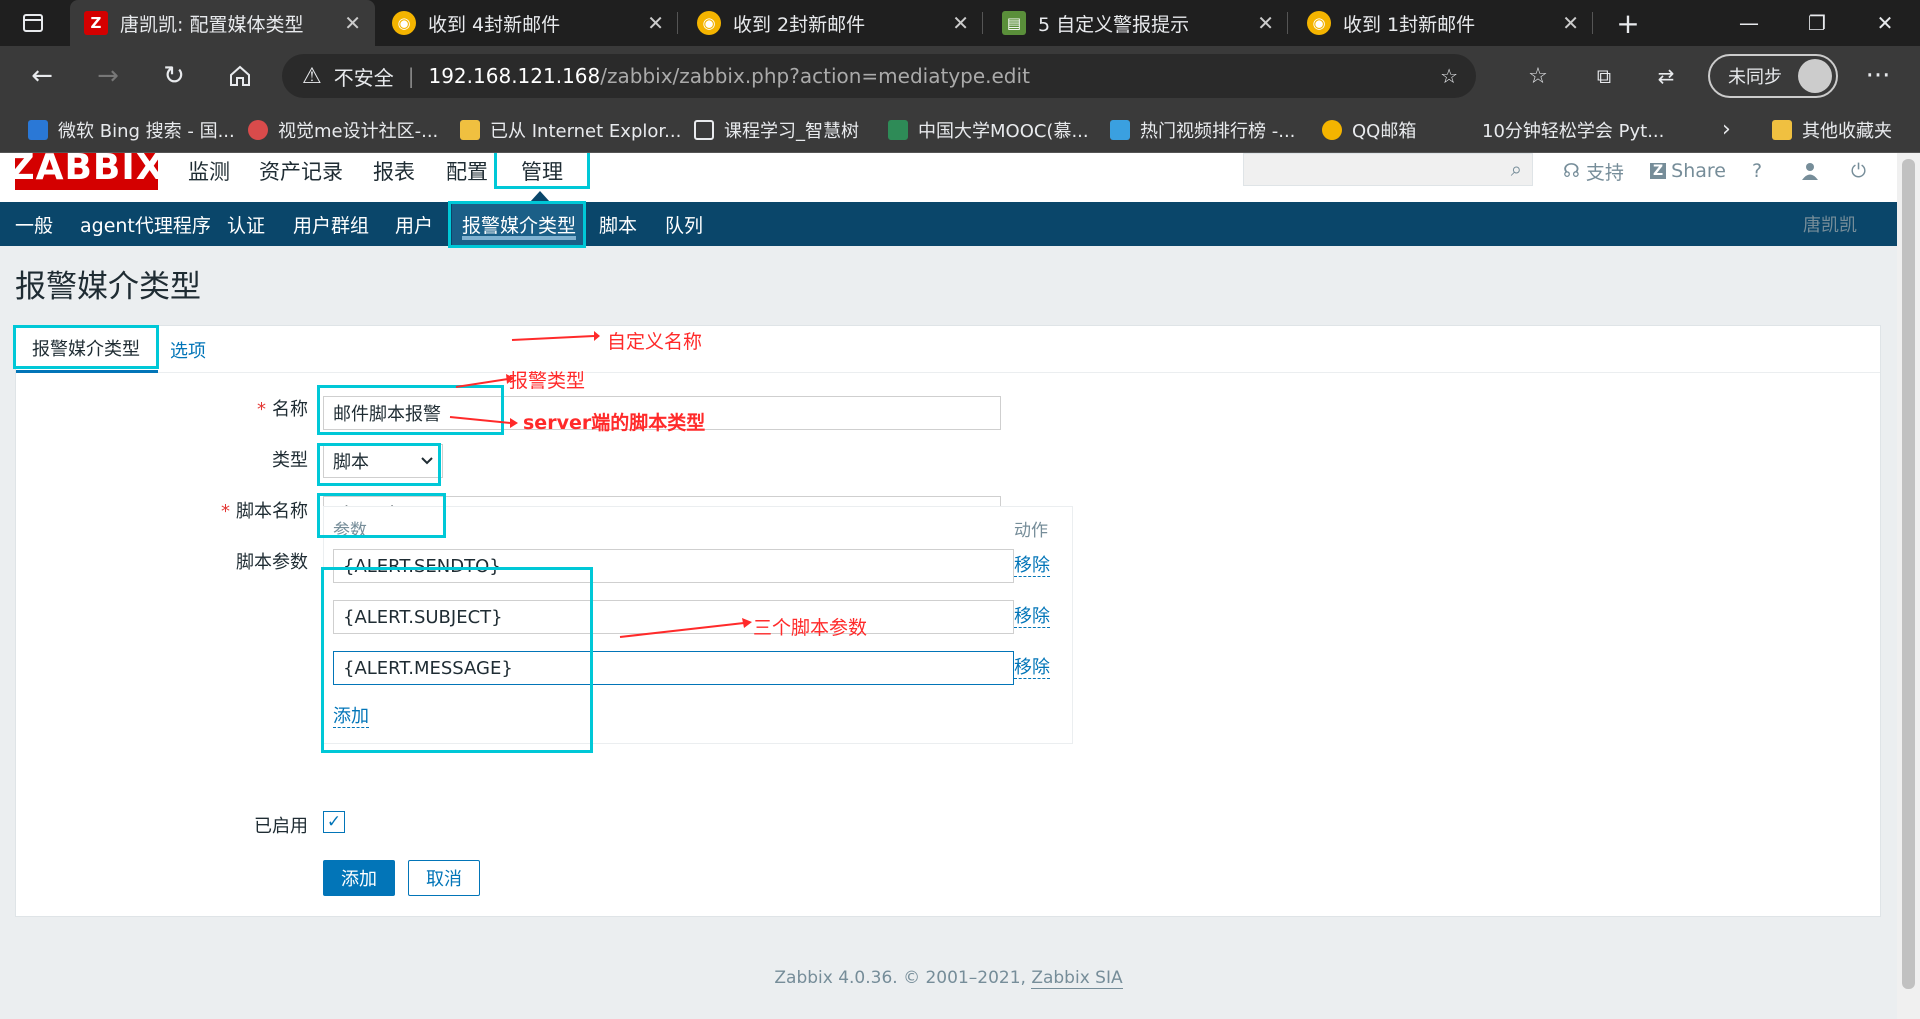  Describe the element at coordinates (673, 668) in the screenshot. I see `param-input: {ALERT.MESSAGE}` at that location.